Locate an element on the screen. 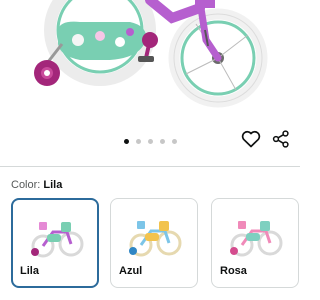 The image size is (320, 300). color-swatch-lila: Lila is located at coordinates (55, 243).